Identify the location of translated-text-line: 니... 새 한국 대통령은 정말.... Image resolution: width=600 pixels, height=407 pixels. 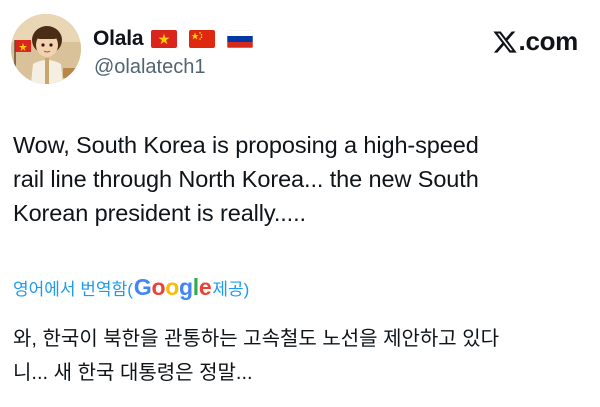
(133, 373).